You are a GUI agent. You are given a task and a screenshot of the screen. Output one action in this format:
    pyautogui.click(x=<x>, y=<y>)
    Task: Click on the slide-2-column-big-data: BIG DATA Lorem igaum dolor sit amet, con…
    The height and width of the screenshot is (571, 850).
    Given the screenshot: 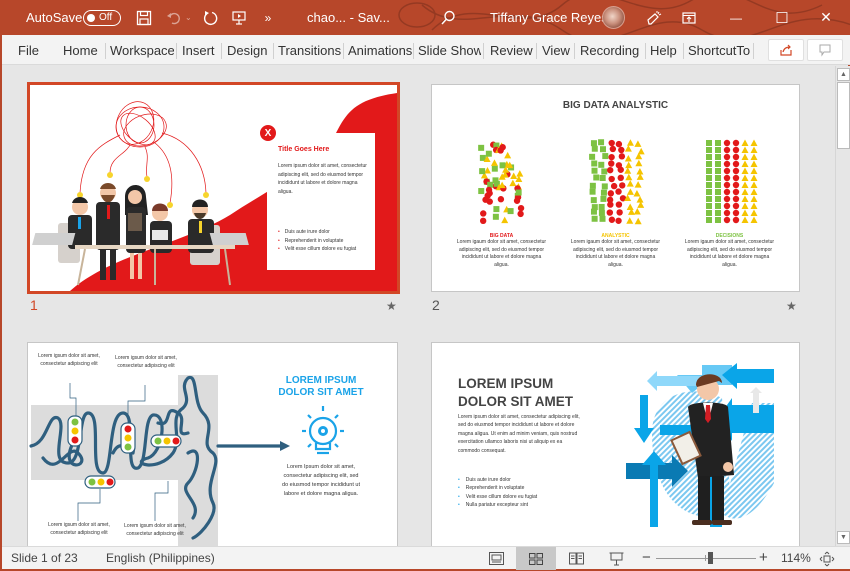 What is the action you would take?
    pyautogui.click(x=501, y=251)
    